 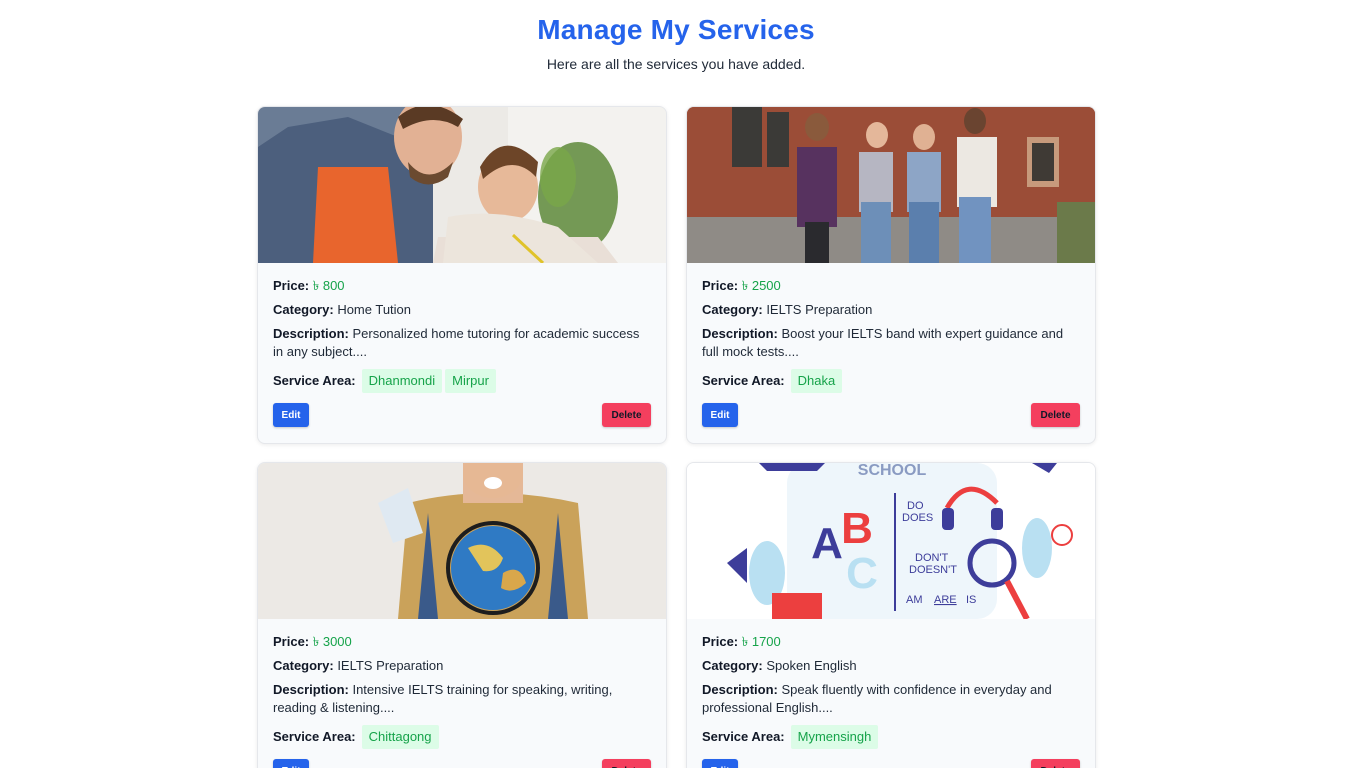 What do you see at coordinates (761, 285) in the screenshot?
I see `price-value: ৳ 2500` at bounding box center [761, 285].